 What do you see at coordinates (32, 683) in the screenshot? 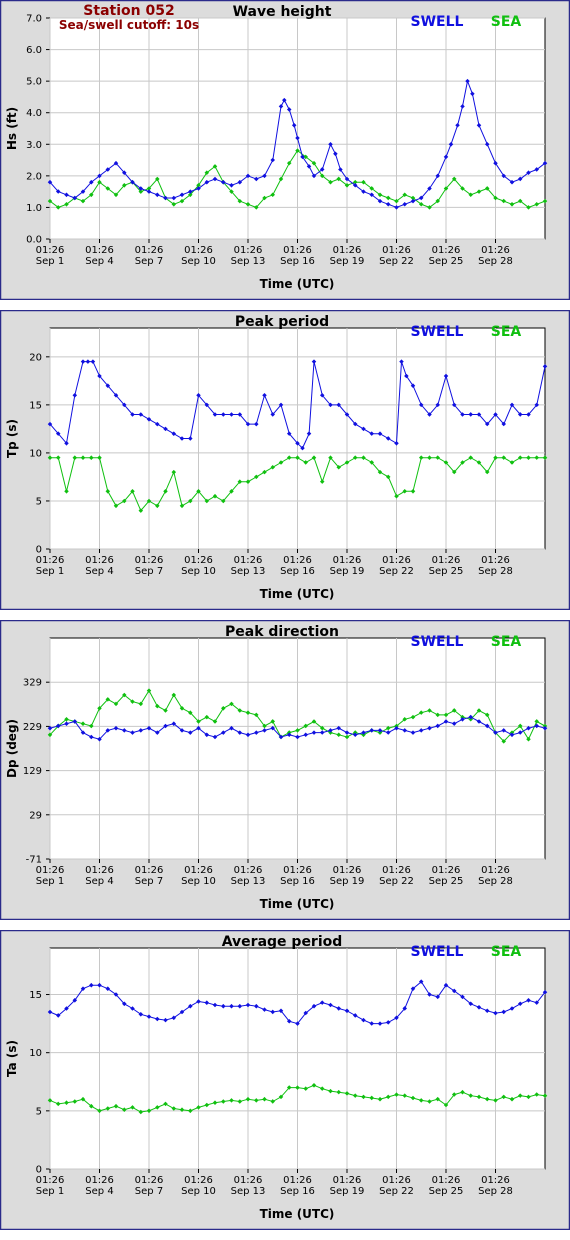
I see `y-tick-label: 329` at bounding box center [32, 683].